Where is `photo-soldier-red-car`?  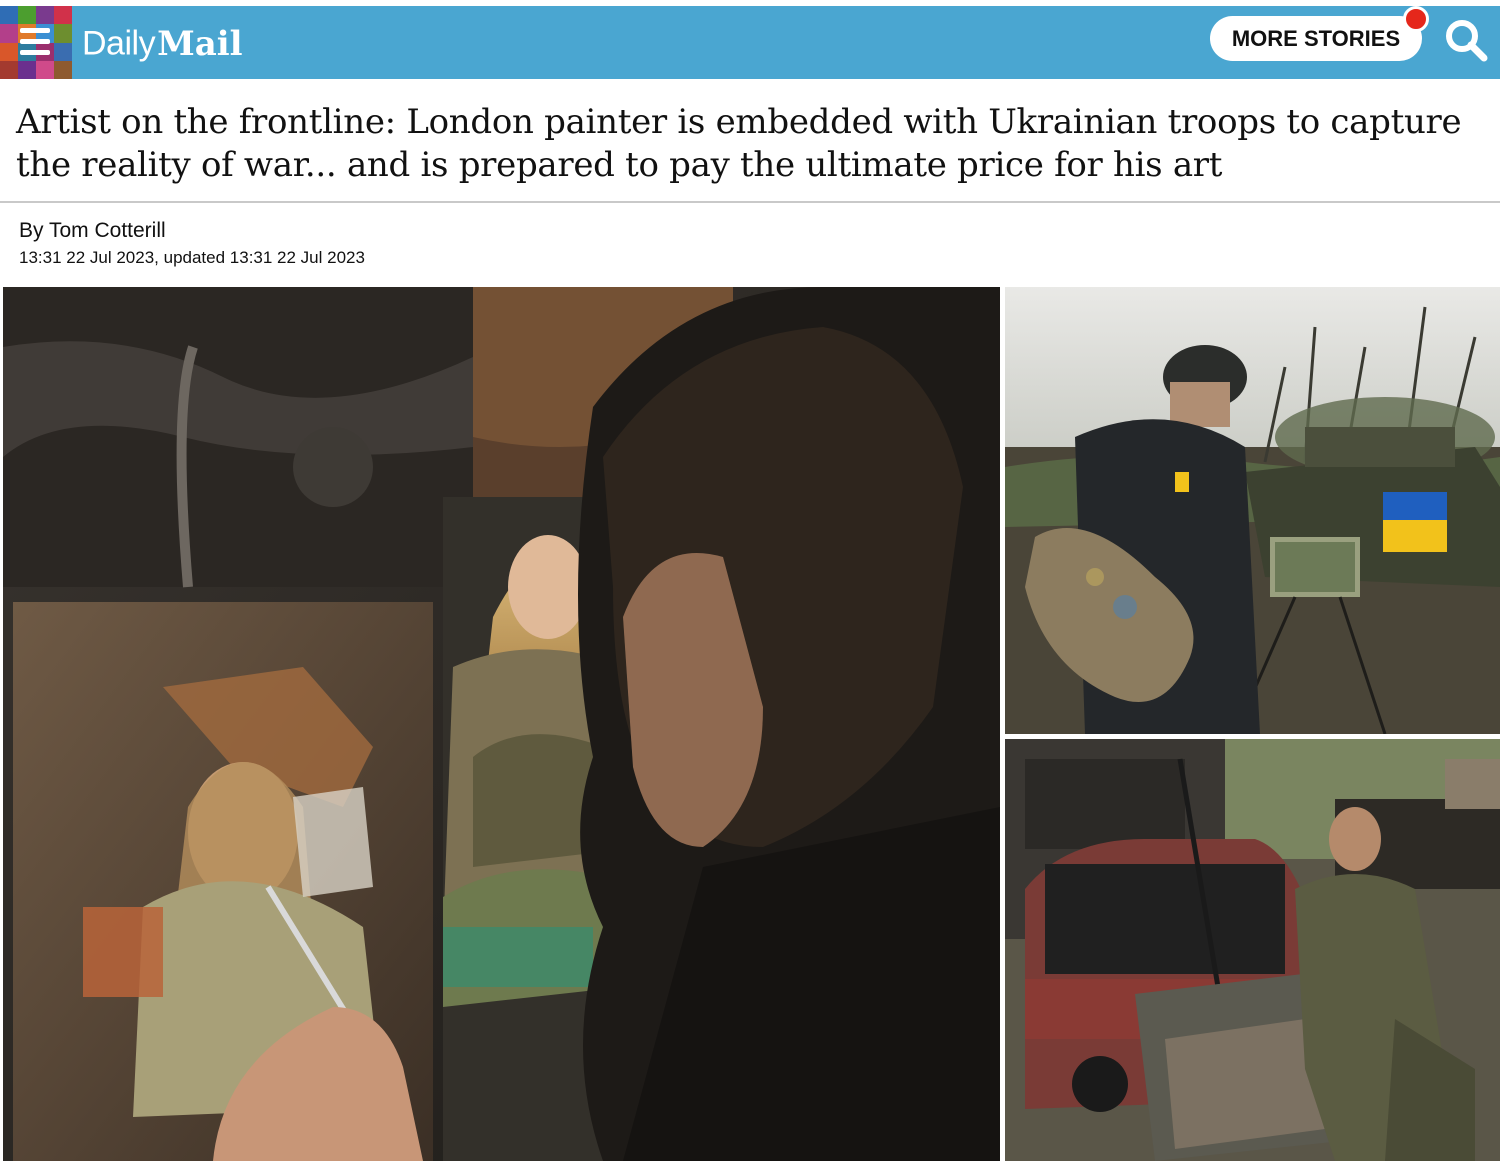
photo-soldier-red-car is located at coordinates (1252, 950).